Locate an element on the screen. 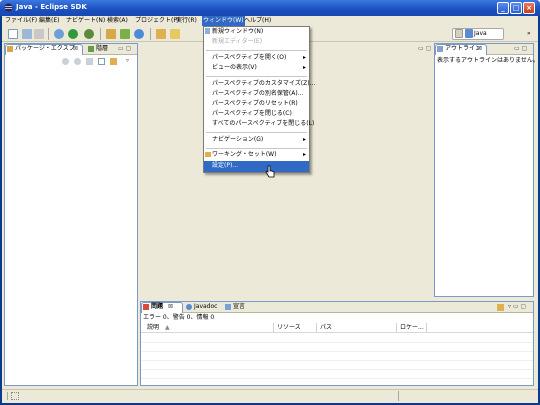 This screenshot has width=540, height=405. menu-item-close-all-perspectives: すべてのパースペクティブを閉じる(L) is located at coordinates (263, 124).